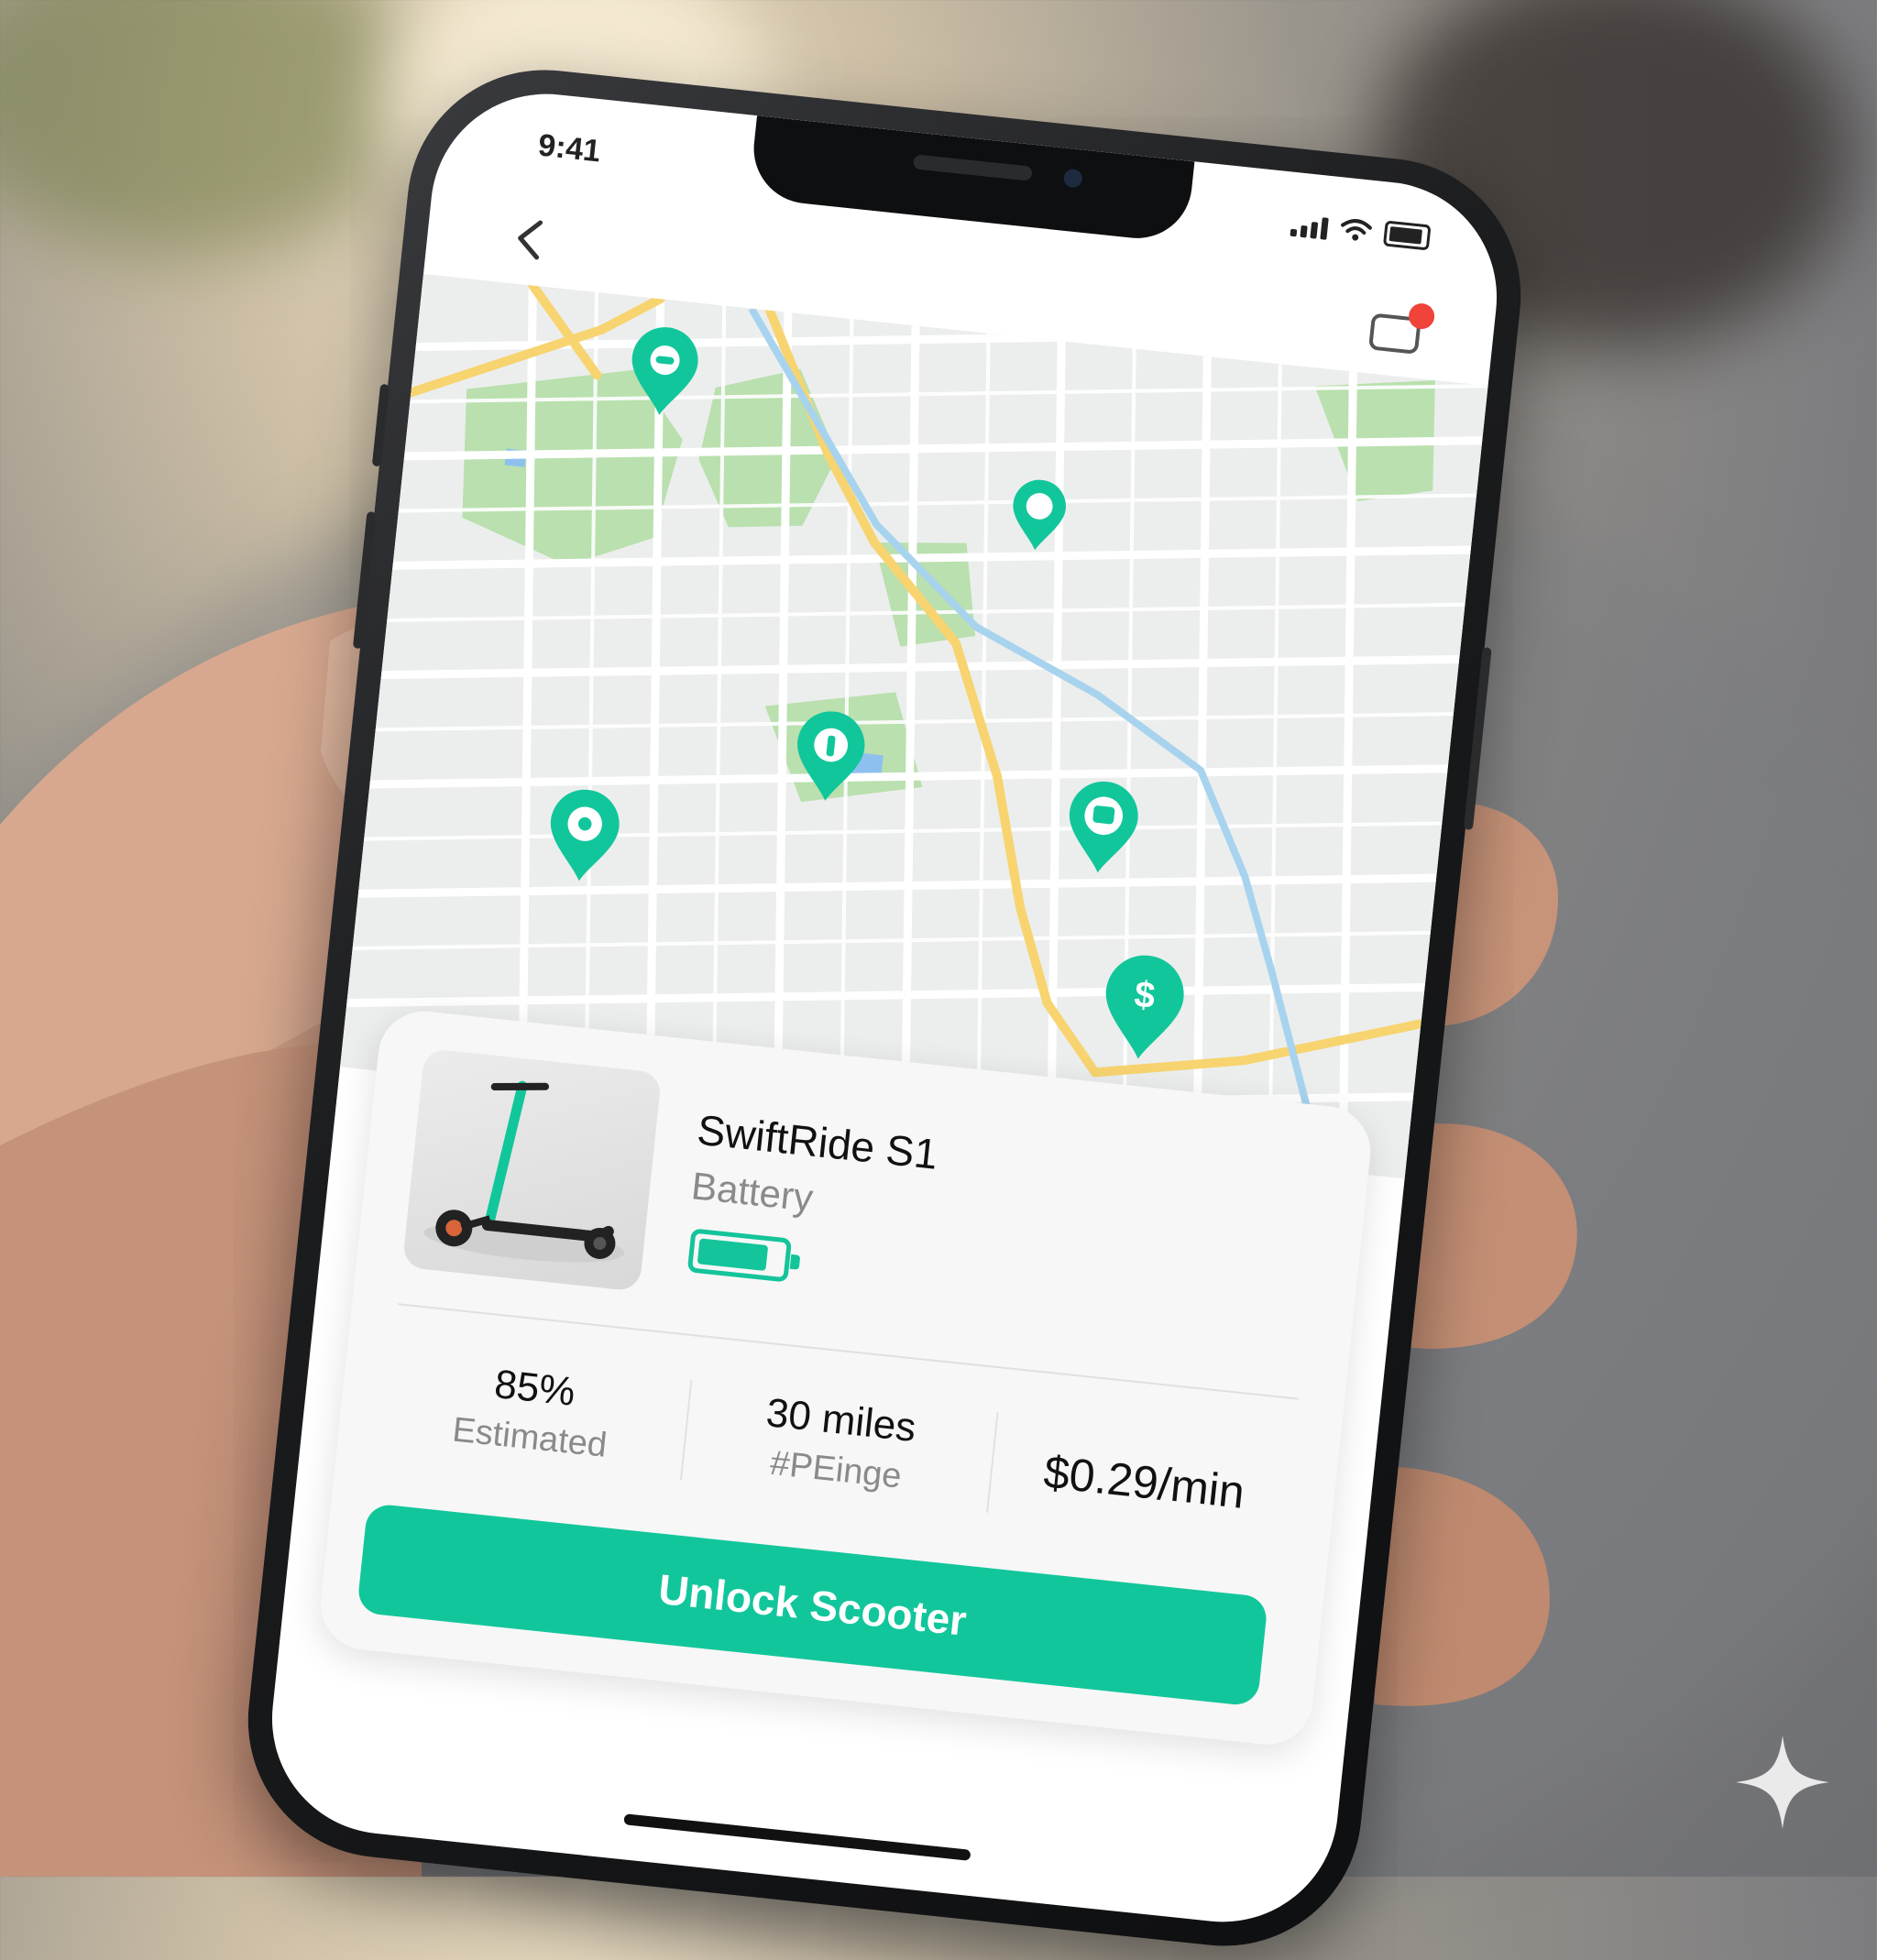  I want to click on battery-cap, so click(795, 1262).